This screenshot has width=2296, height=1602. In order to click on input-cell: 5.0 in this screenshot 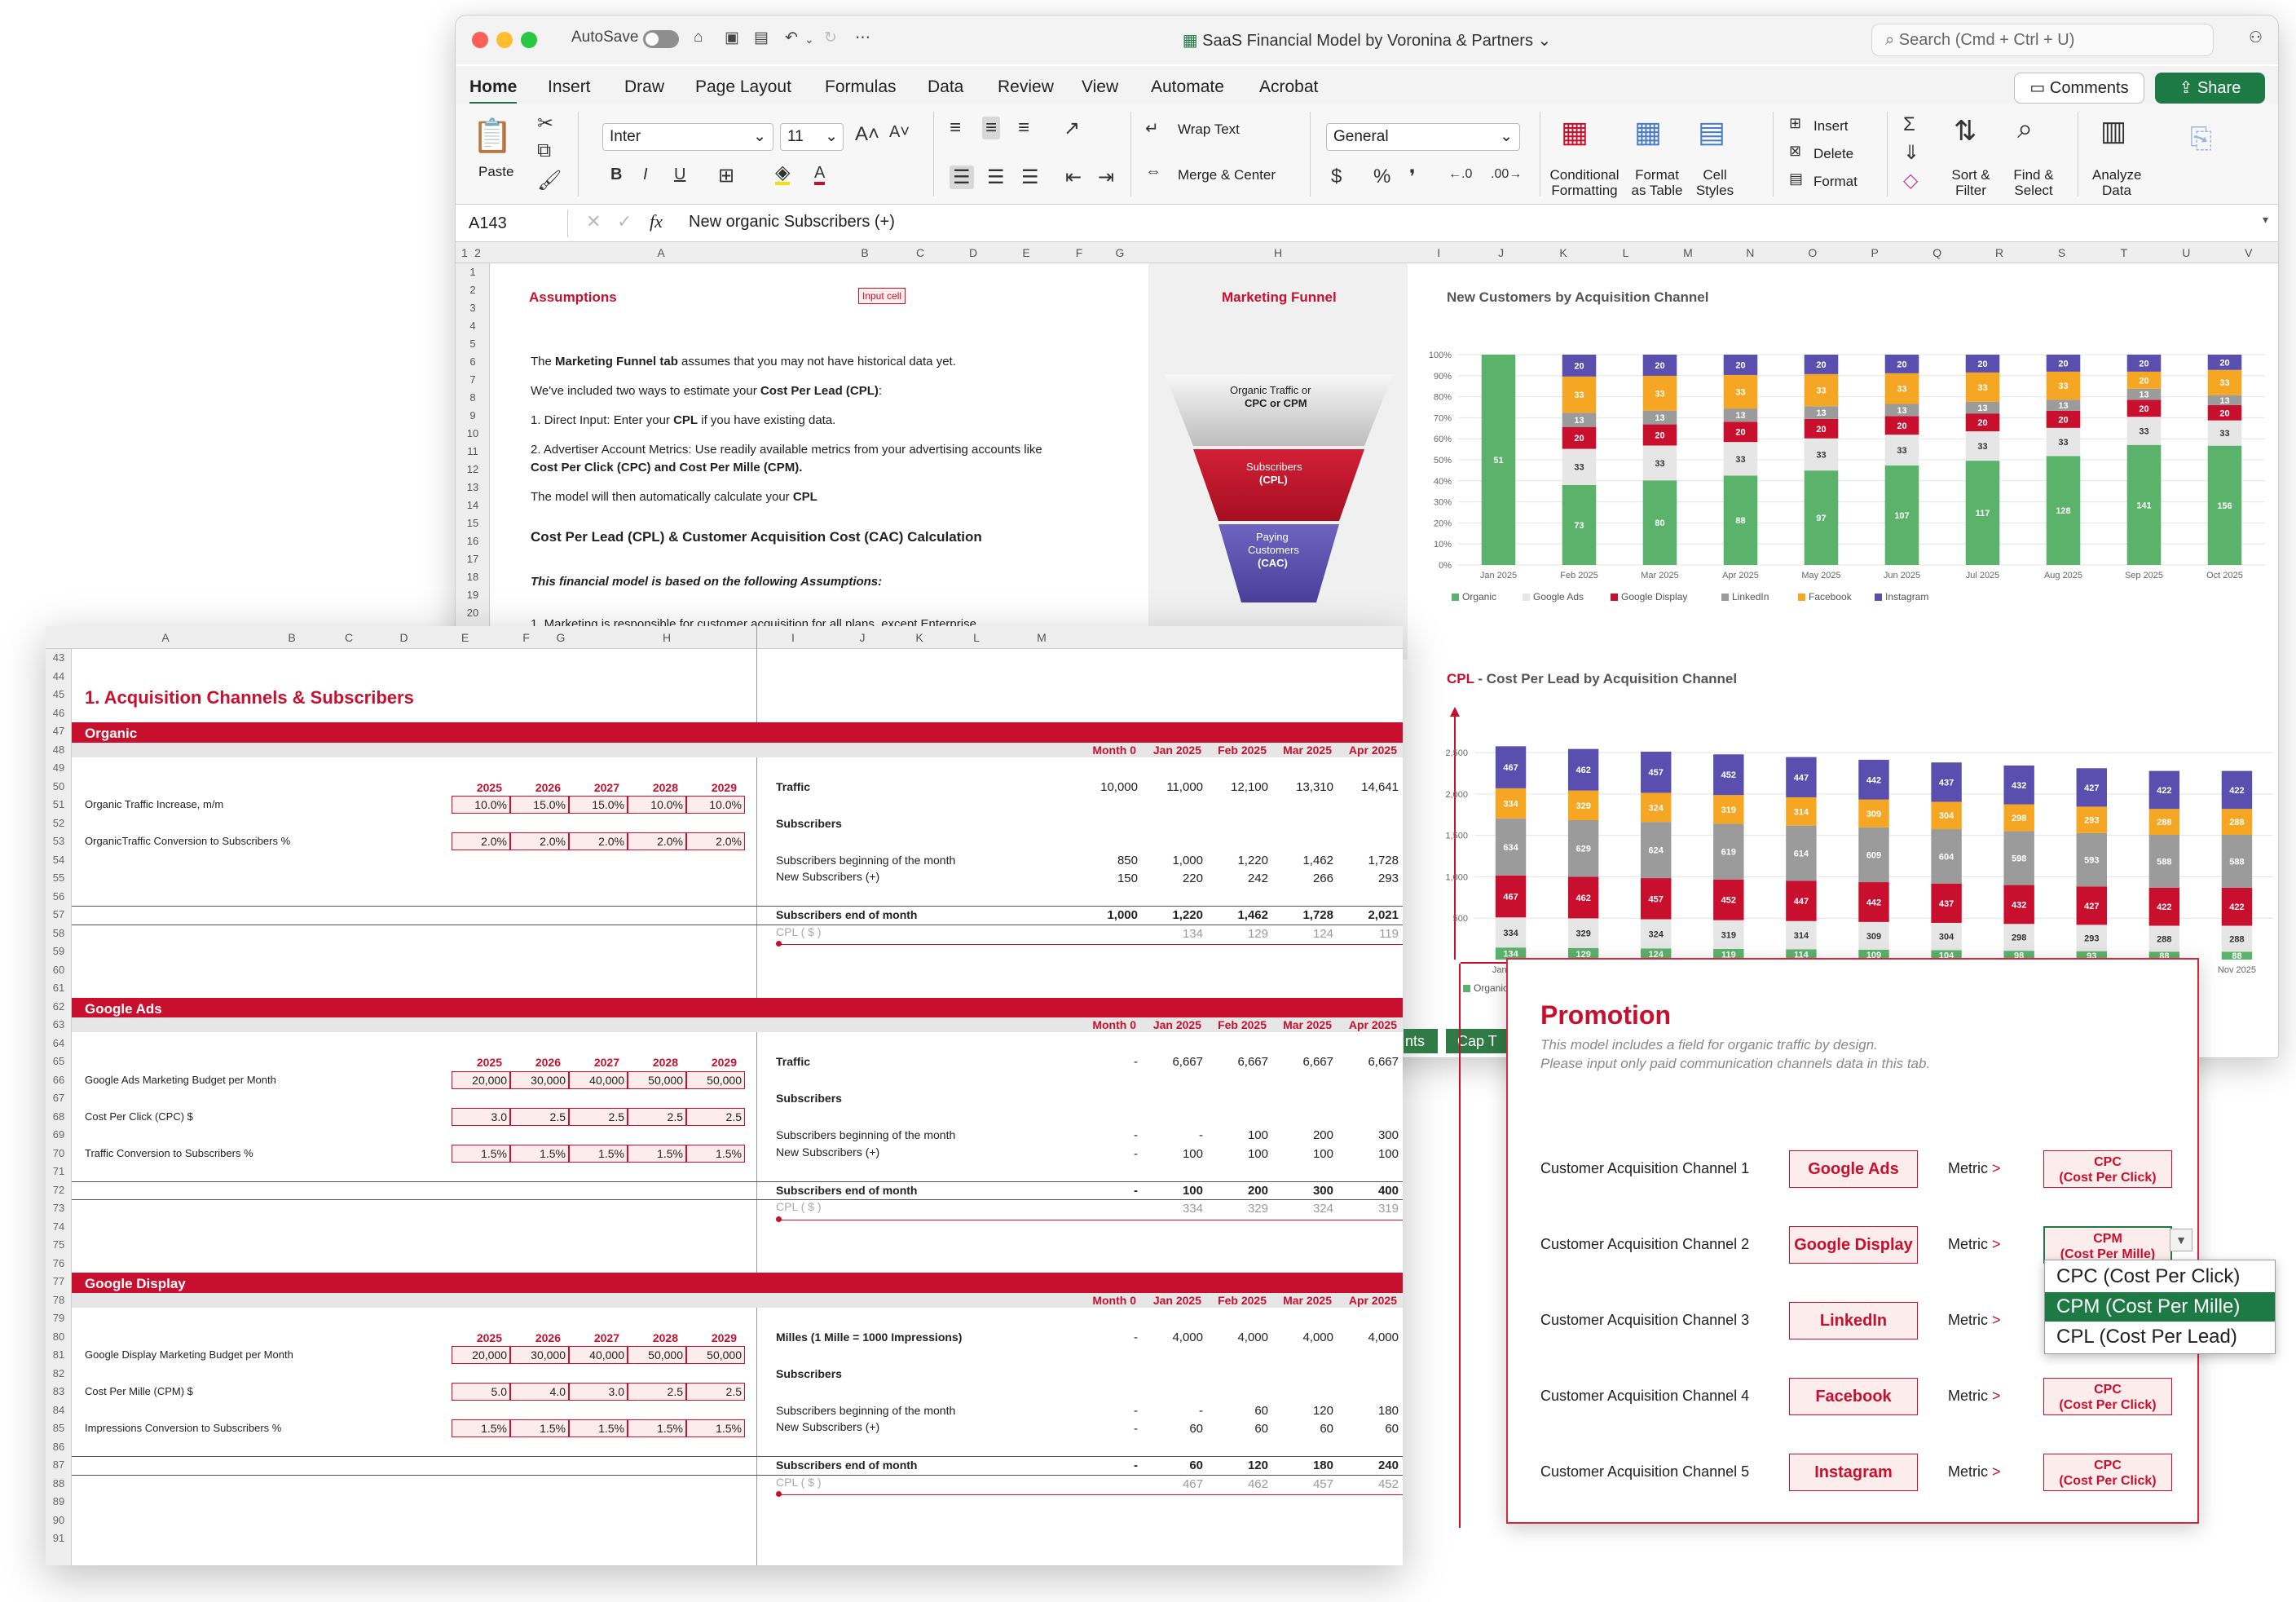, I will do `click(481, 1392)`.